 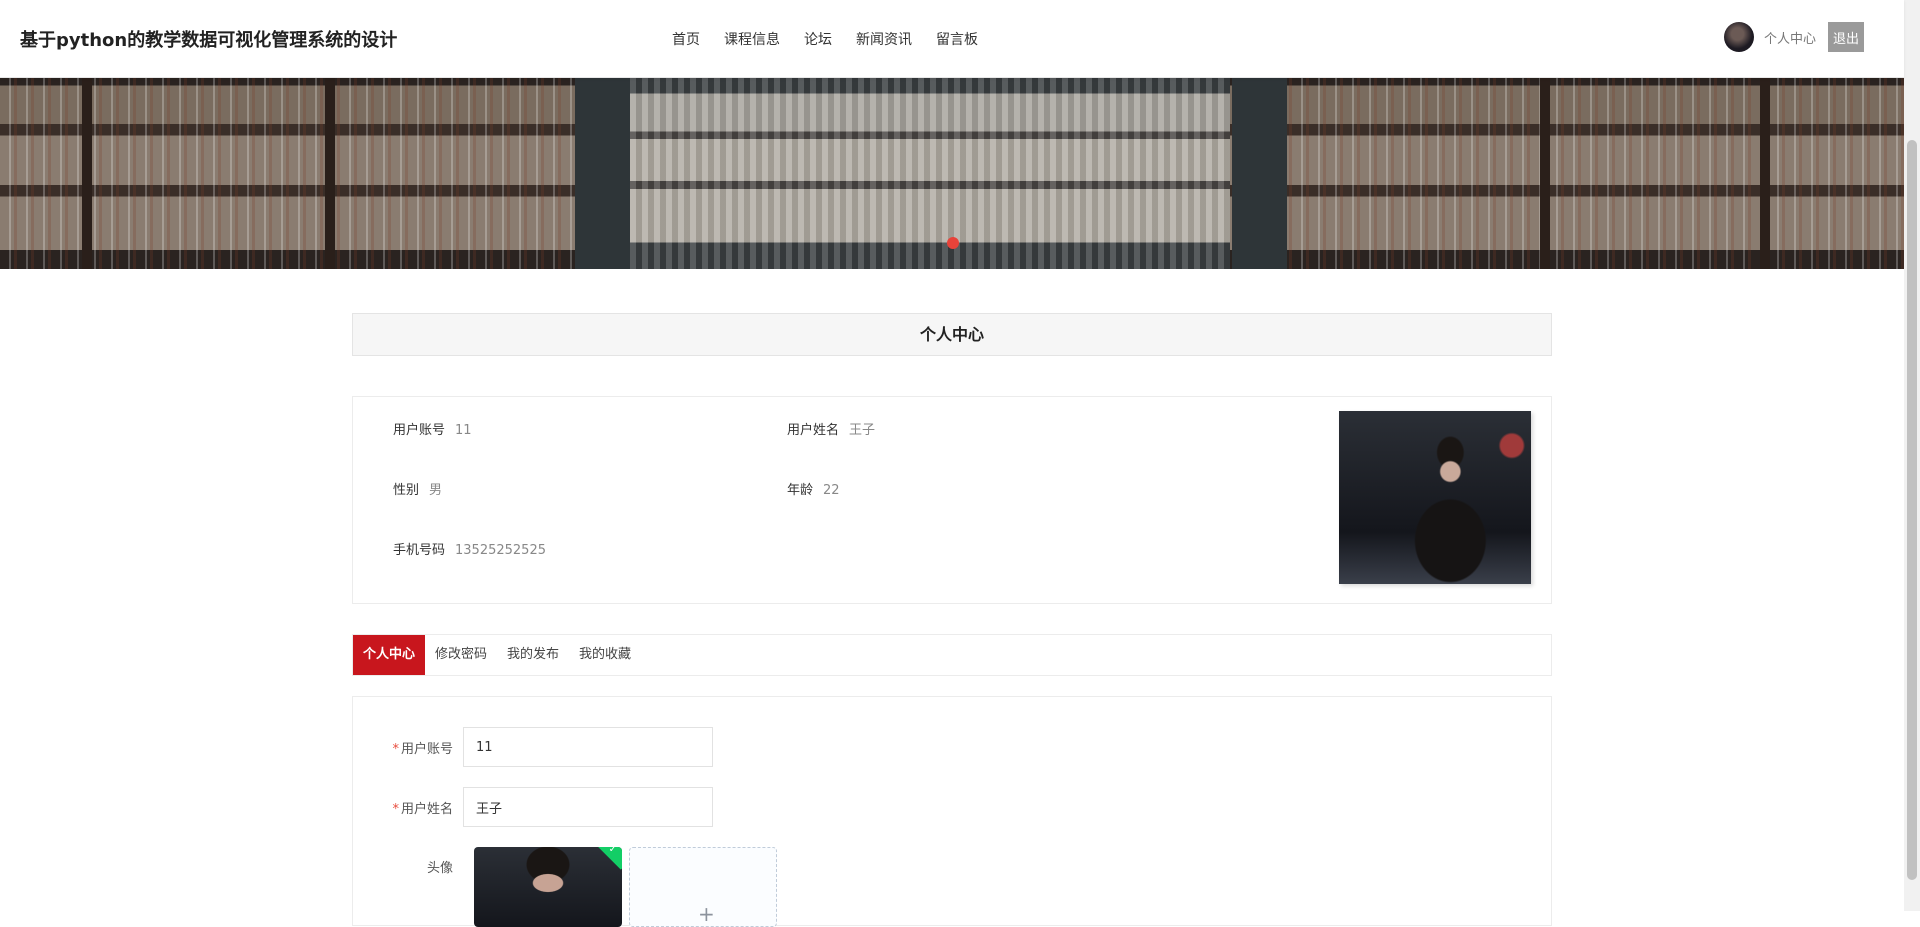 I want to click on info-phone-value: 13525252525, so click(x=500, y=550).